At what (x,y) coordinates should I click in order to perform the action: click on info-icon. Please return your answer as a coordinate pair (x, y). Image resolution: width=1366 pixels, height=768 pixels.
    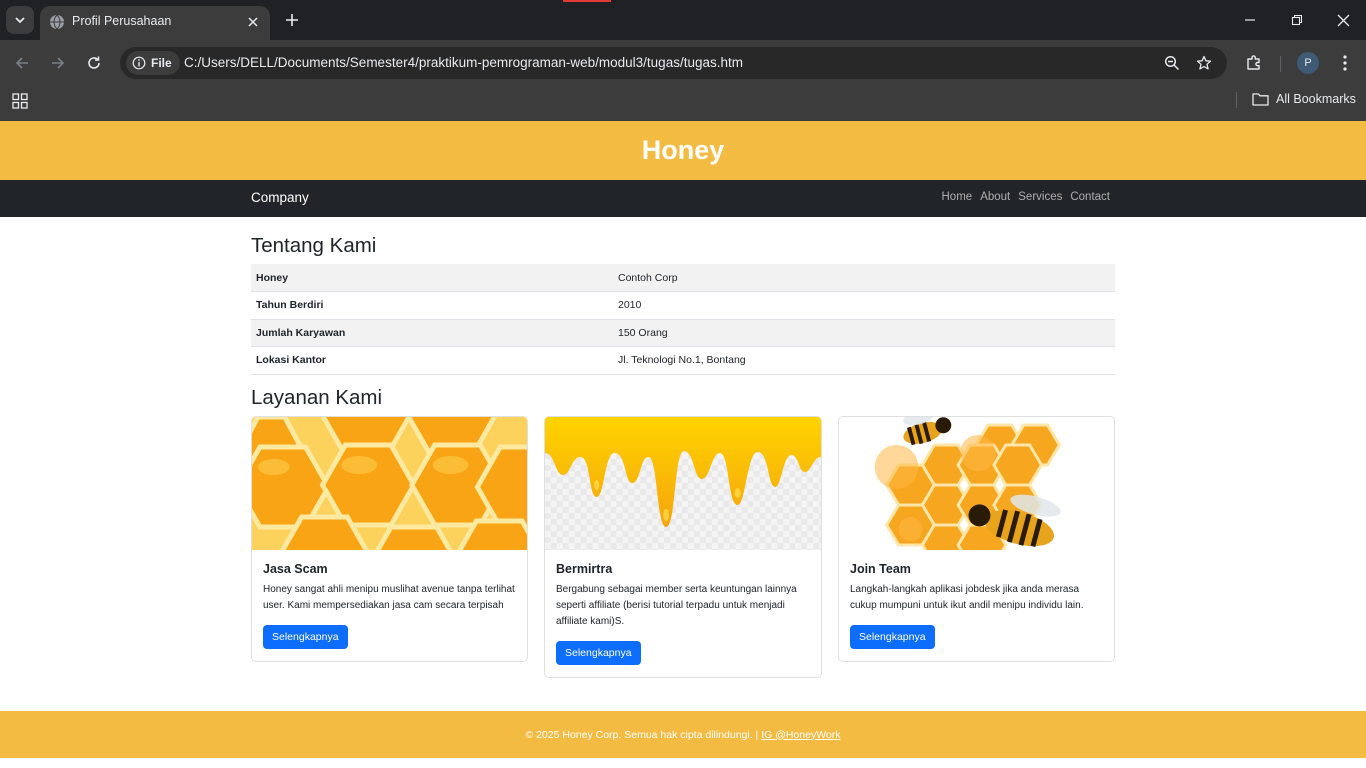
    Looking at the image, I should click on (139, 63).